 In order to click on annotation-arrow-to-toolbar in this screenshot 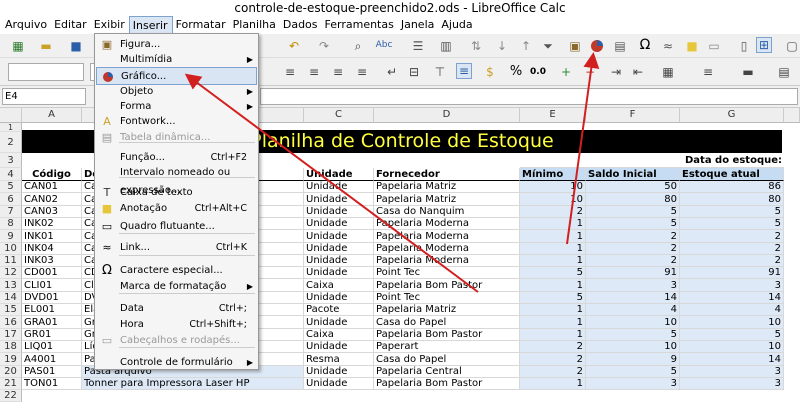, I will do `click(583, 148)`.